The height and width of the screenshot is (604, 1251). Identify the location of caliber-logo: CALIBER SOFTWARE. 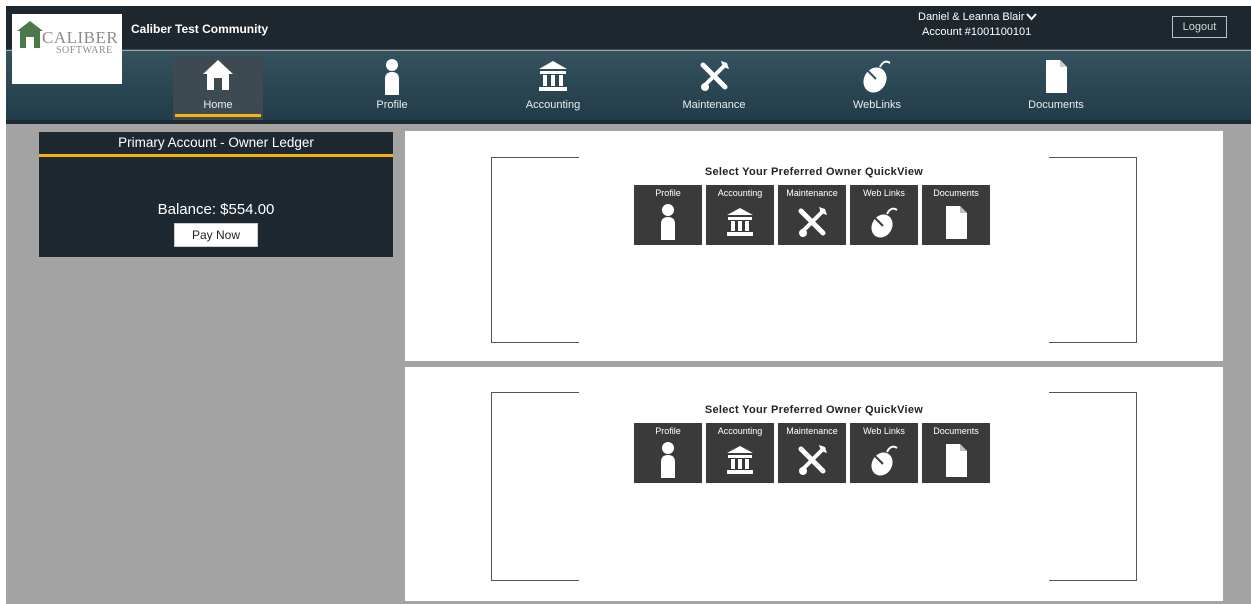
(67, 49).